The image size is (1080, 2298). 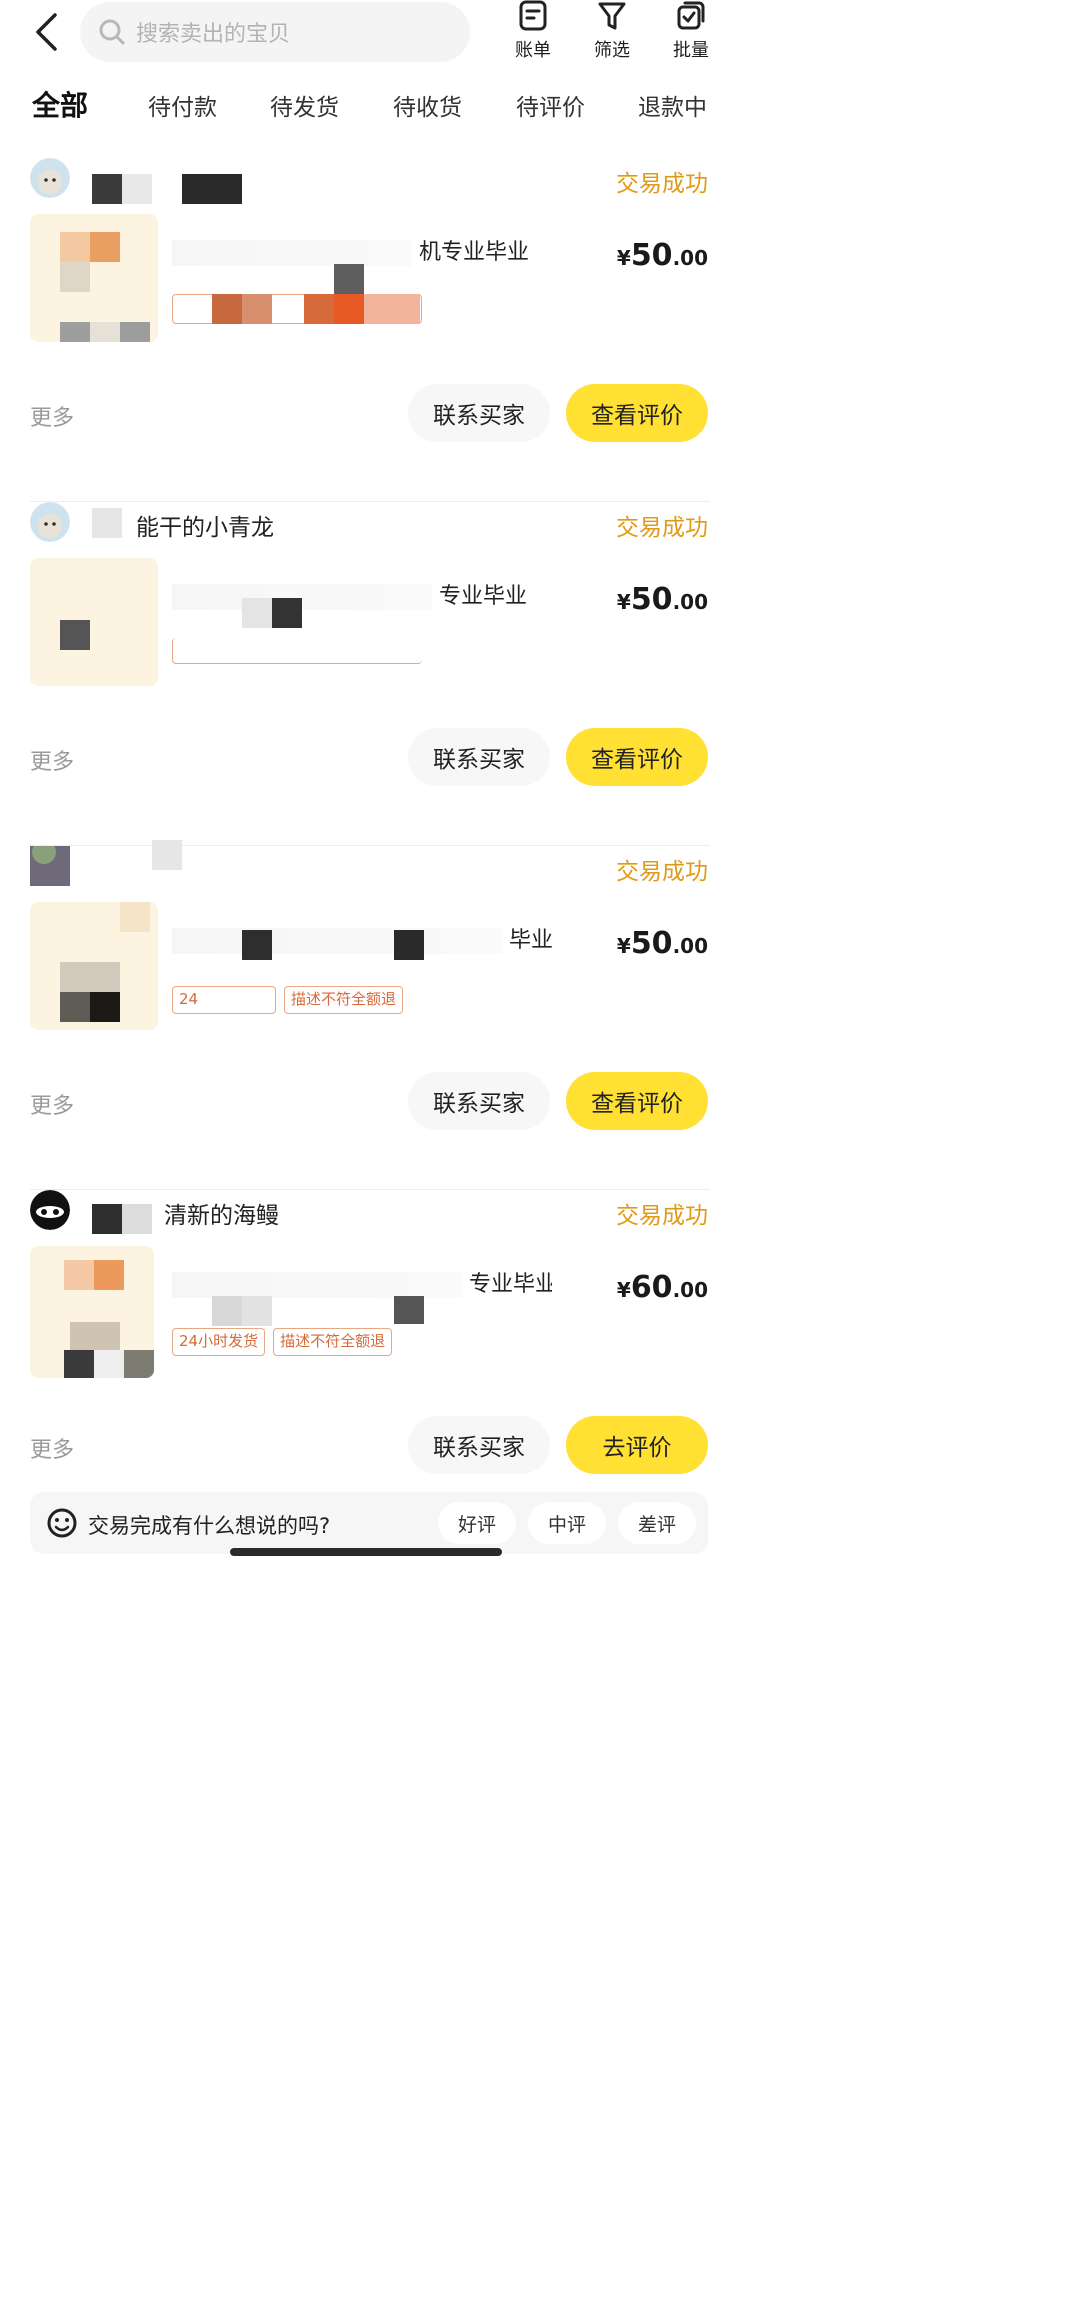 I want to click on back-button, so click(x=46, y=32).